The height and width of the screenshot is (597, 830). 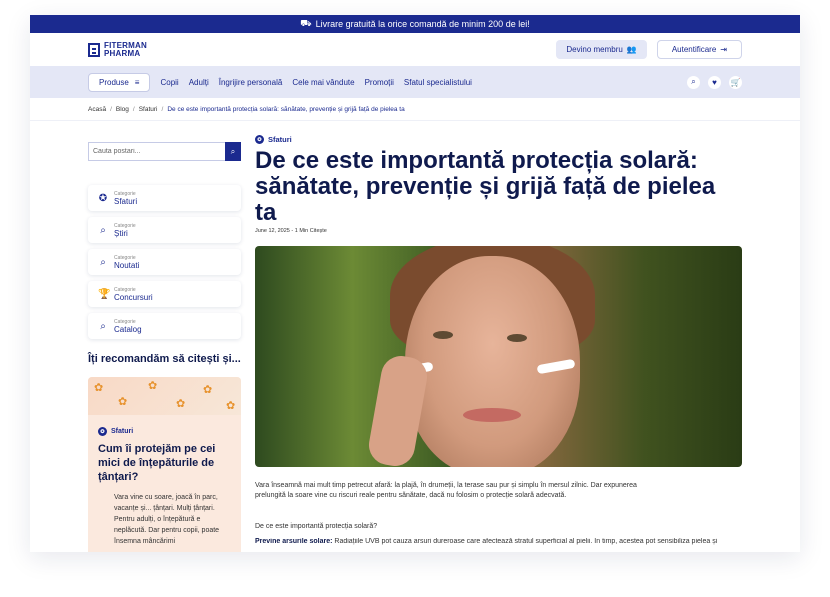 What do you see at coordinates (199, 82) in the screenshot?
I see `nav-item-adulti: Adulți` at bounding box center [199, 82].